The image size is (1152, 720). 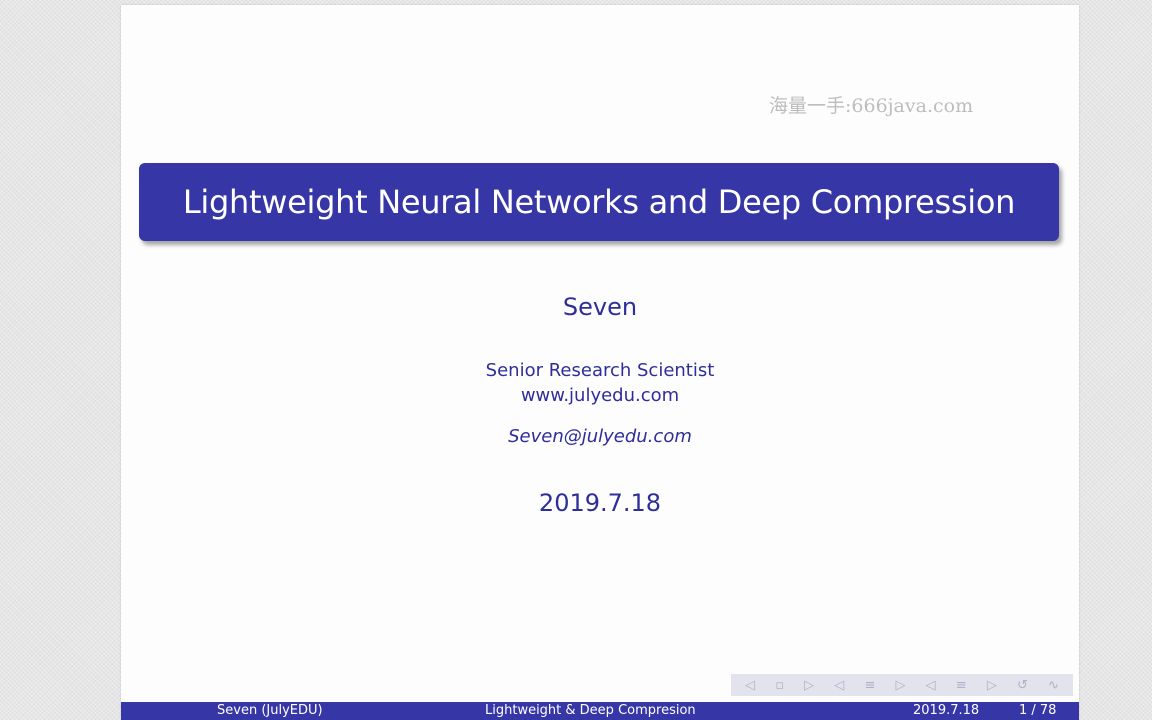 I want to click on author-job-title: Senior Research Scientist, so click(x=600, y=370).